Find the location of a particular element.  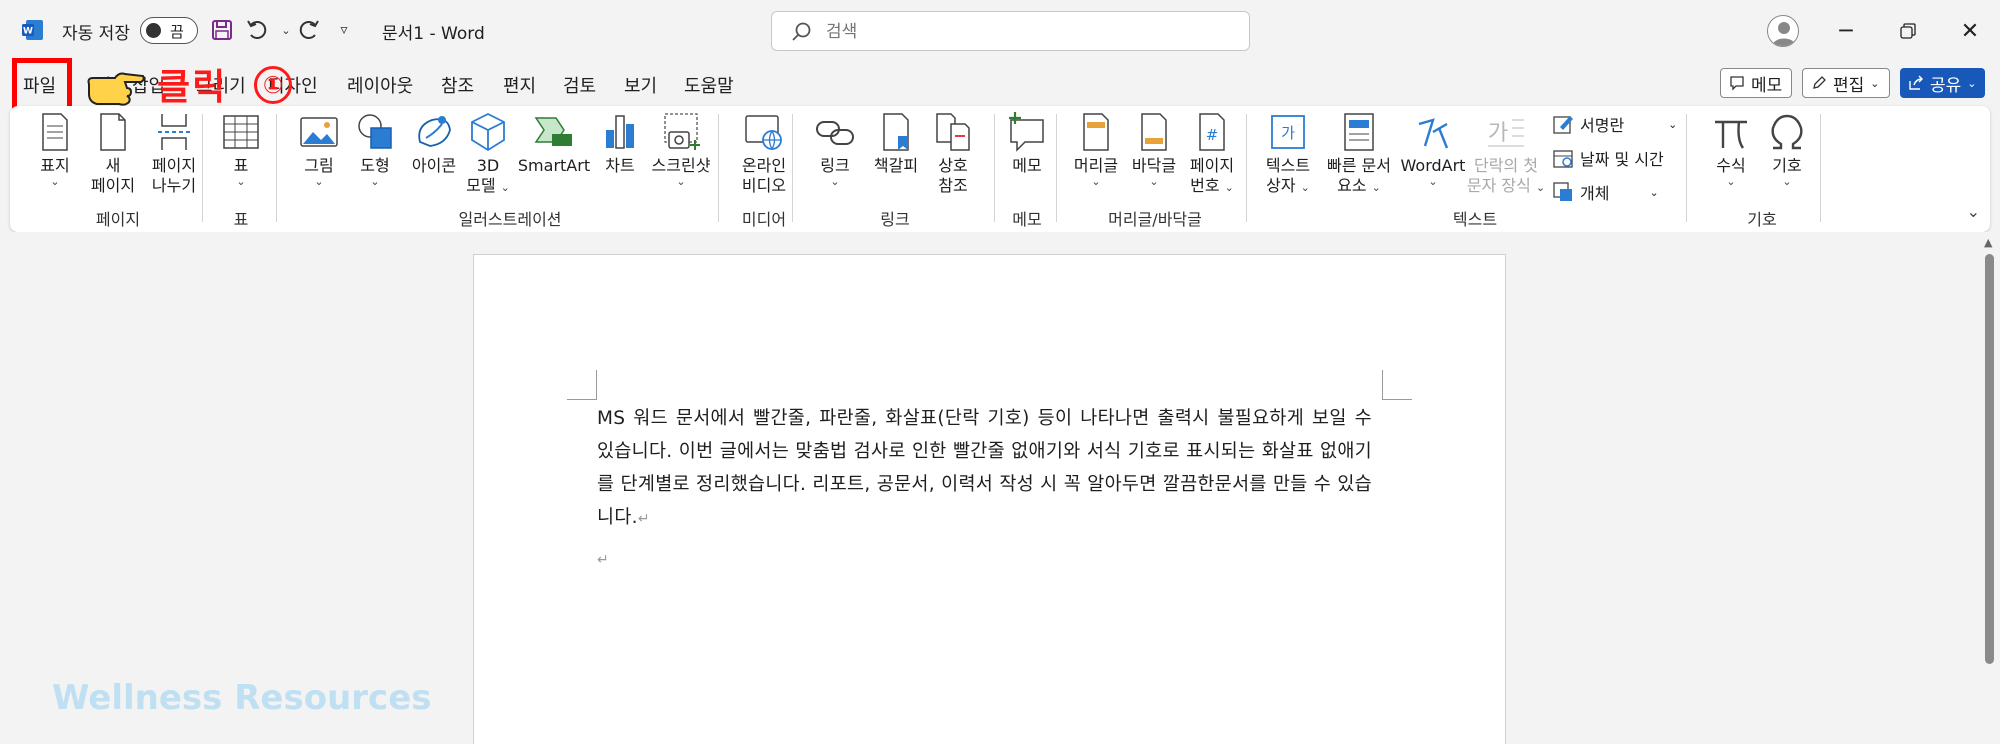

text-box-label-2: 상자 is located at coordinates (1281, 185).